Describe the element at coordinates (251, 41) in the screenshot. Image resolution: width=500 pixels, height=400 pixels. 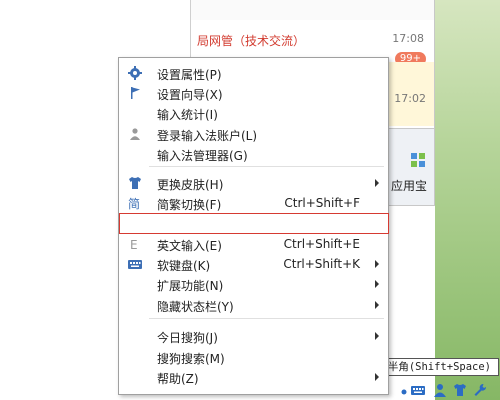
I see `chat-group-title: 局网管（技术交流）` at that location.